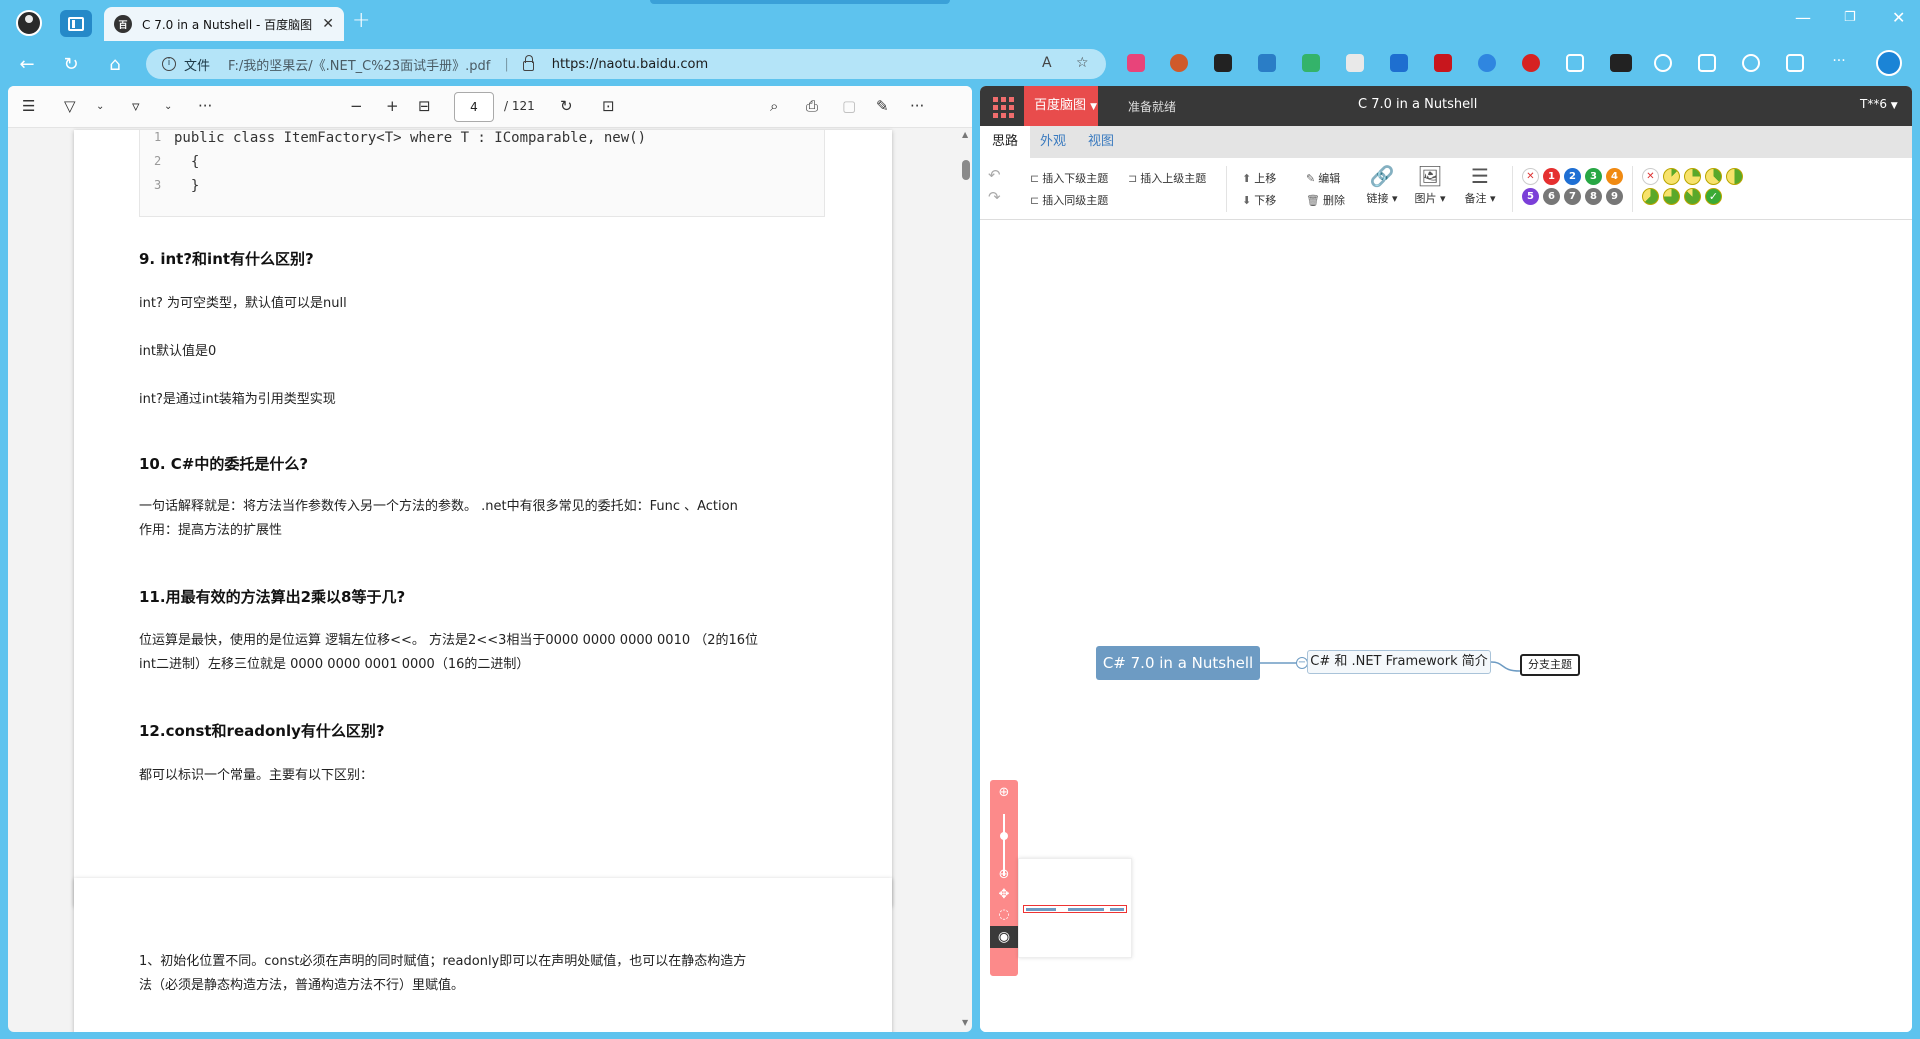  I want to click on back-arrow-icon: ←, so click(27, 64).